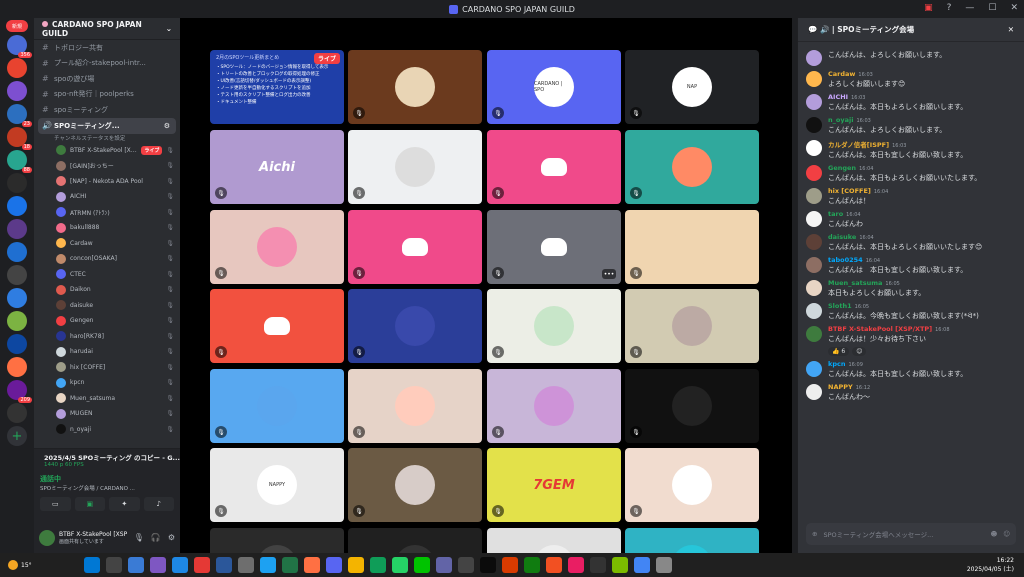  Describe the element at coordinates (107, 306) in the screenshot. I see `voice-member: daisuke 🎙` at that location.